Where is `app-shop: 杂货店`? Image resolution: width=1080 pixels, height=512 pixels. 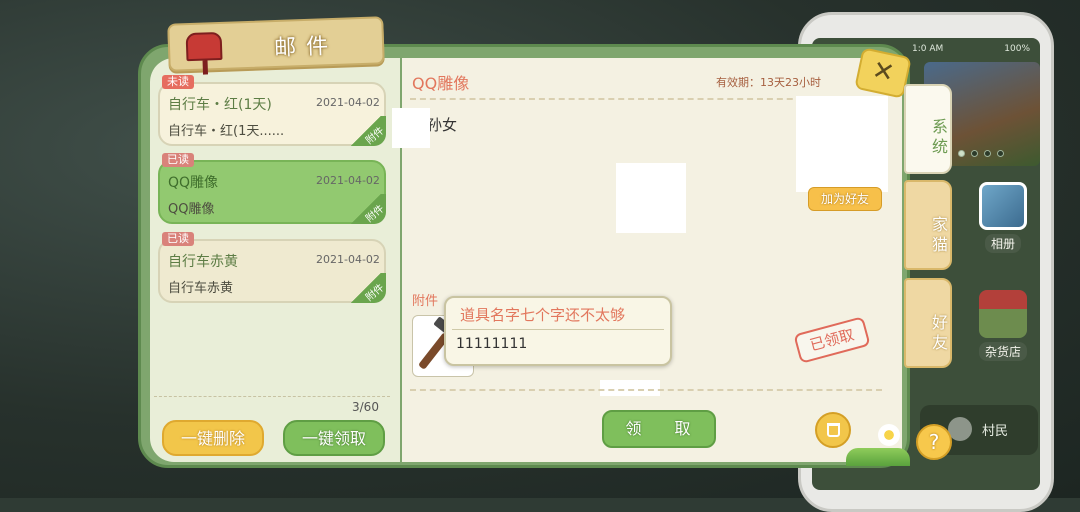 app-shop: 杂货店 is located at coordinates (1003, 325).